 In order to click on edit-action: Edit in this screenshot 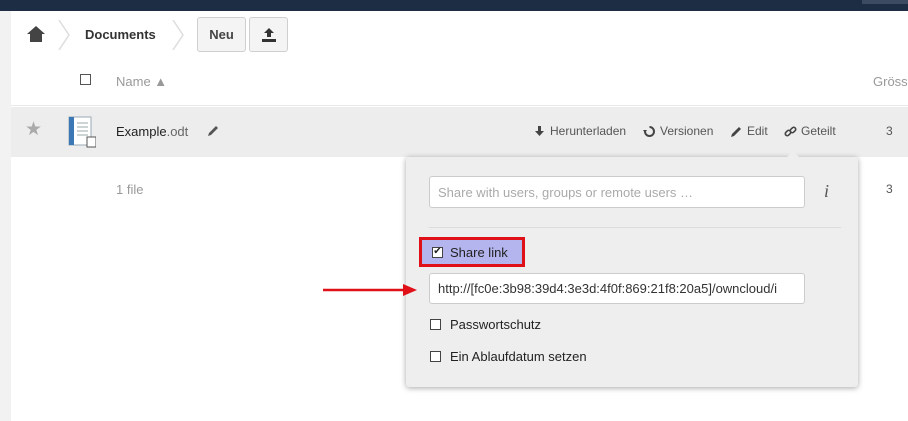, I will do `click(749, 131)`.